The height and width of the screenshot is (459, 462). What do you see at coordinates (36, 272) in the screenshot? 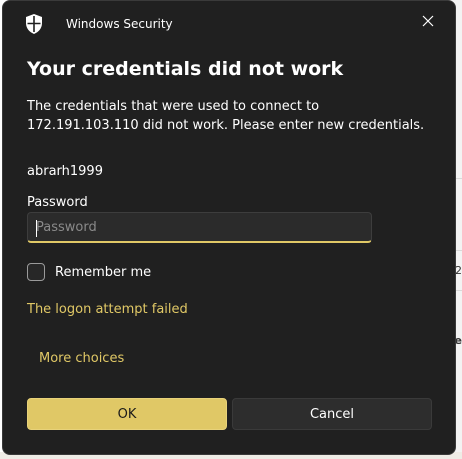
I see `checkbox-box` at bounding box center [36, 272].